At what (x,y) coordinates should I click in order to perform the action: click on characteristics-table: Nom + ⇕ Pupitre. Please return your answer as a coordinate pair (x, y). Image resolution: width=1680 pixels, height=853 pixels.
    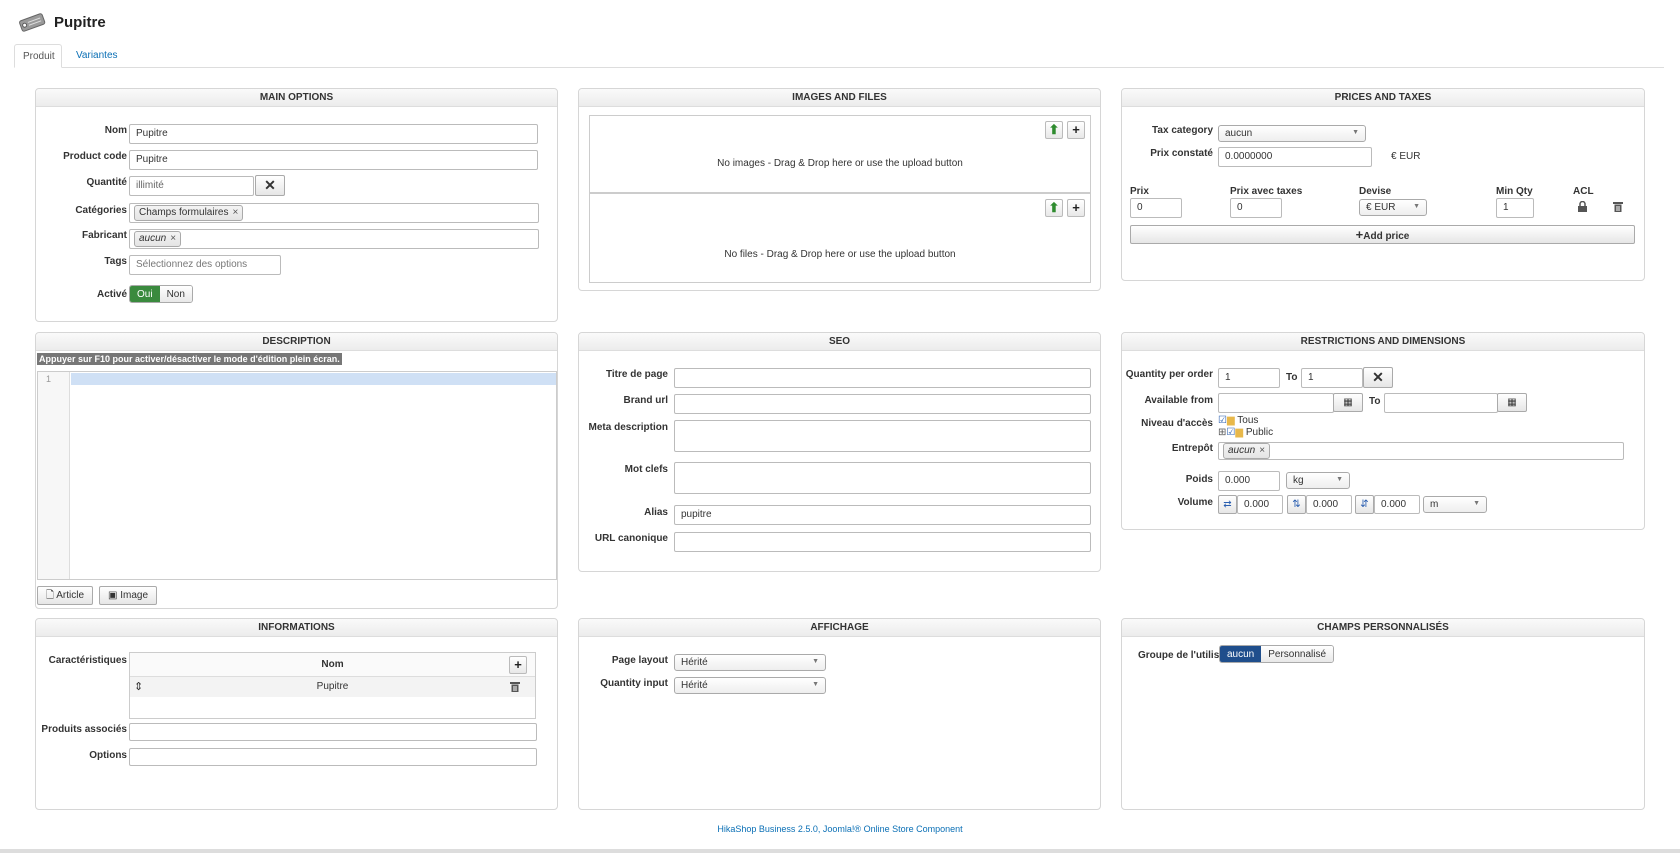
    Looking at the image, I should click on (332, 685).